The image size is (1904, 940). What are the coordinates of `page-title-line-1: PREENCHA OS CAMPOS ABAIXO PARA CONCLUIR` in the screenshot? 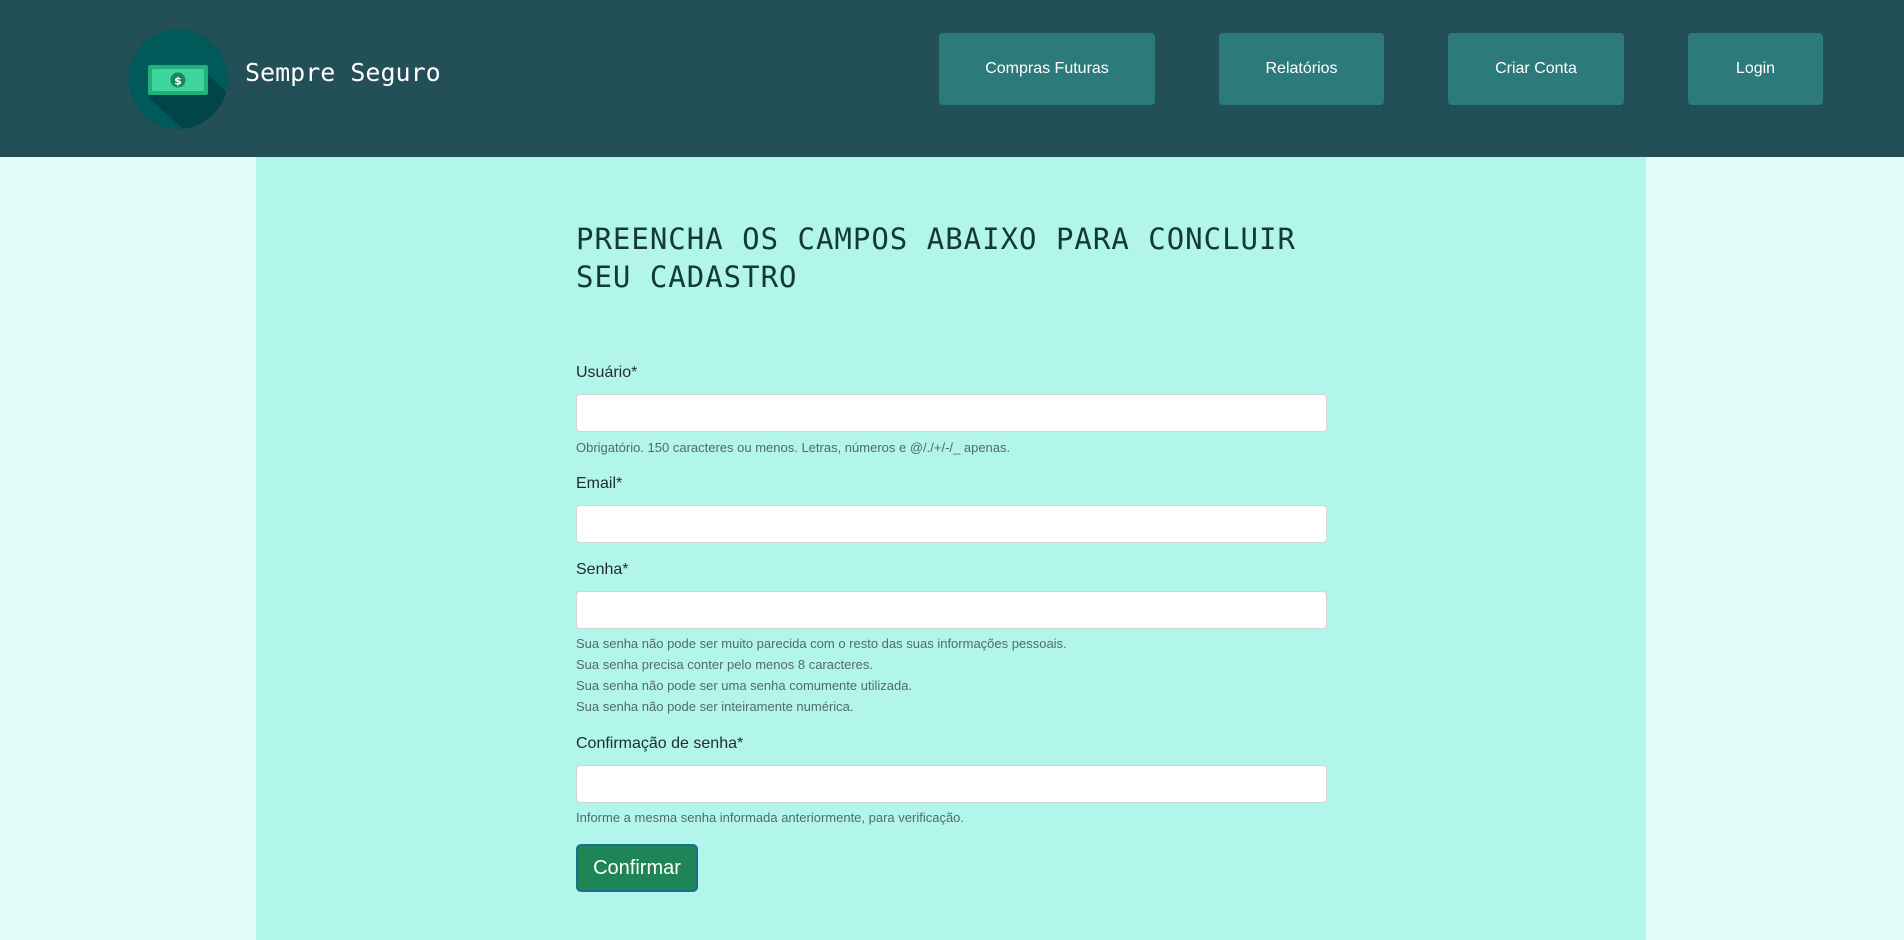 It's located at (936, 239).